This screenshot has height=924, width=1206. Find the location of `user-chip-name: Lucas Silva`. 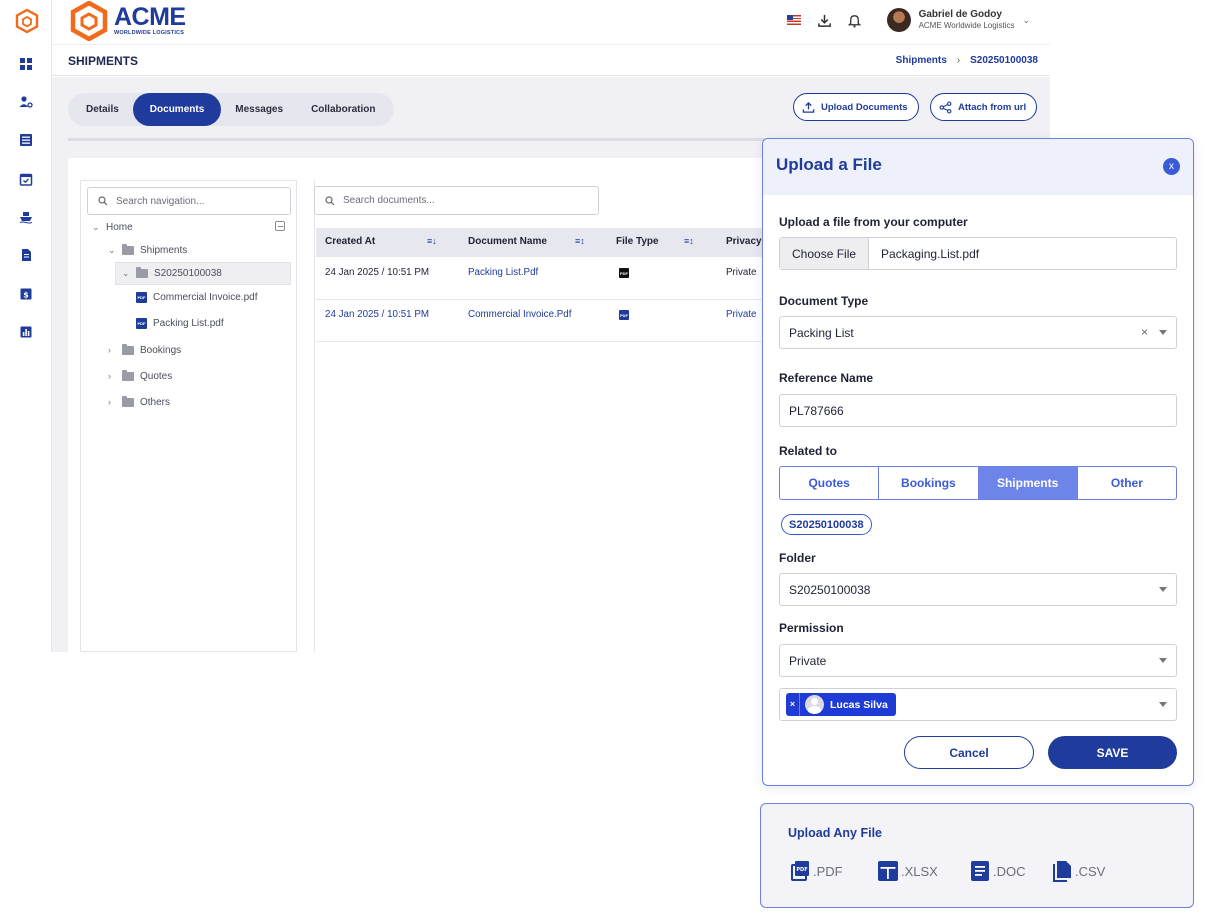

user-chip-name: Lucas Silva is located at coordinates (859, 704).